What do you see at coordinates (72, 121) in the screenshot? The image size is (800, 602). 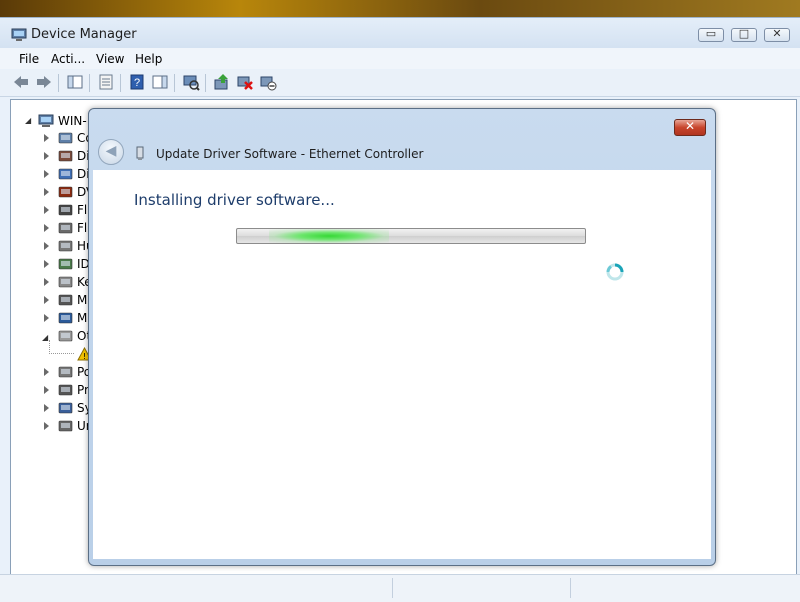 I see `tree-root-label: WIN-` at bounding box center [72, 121].